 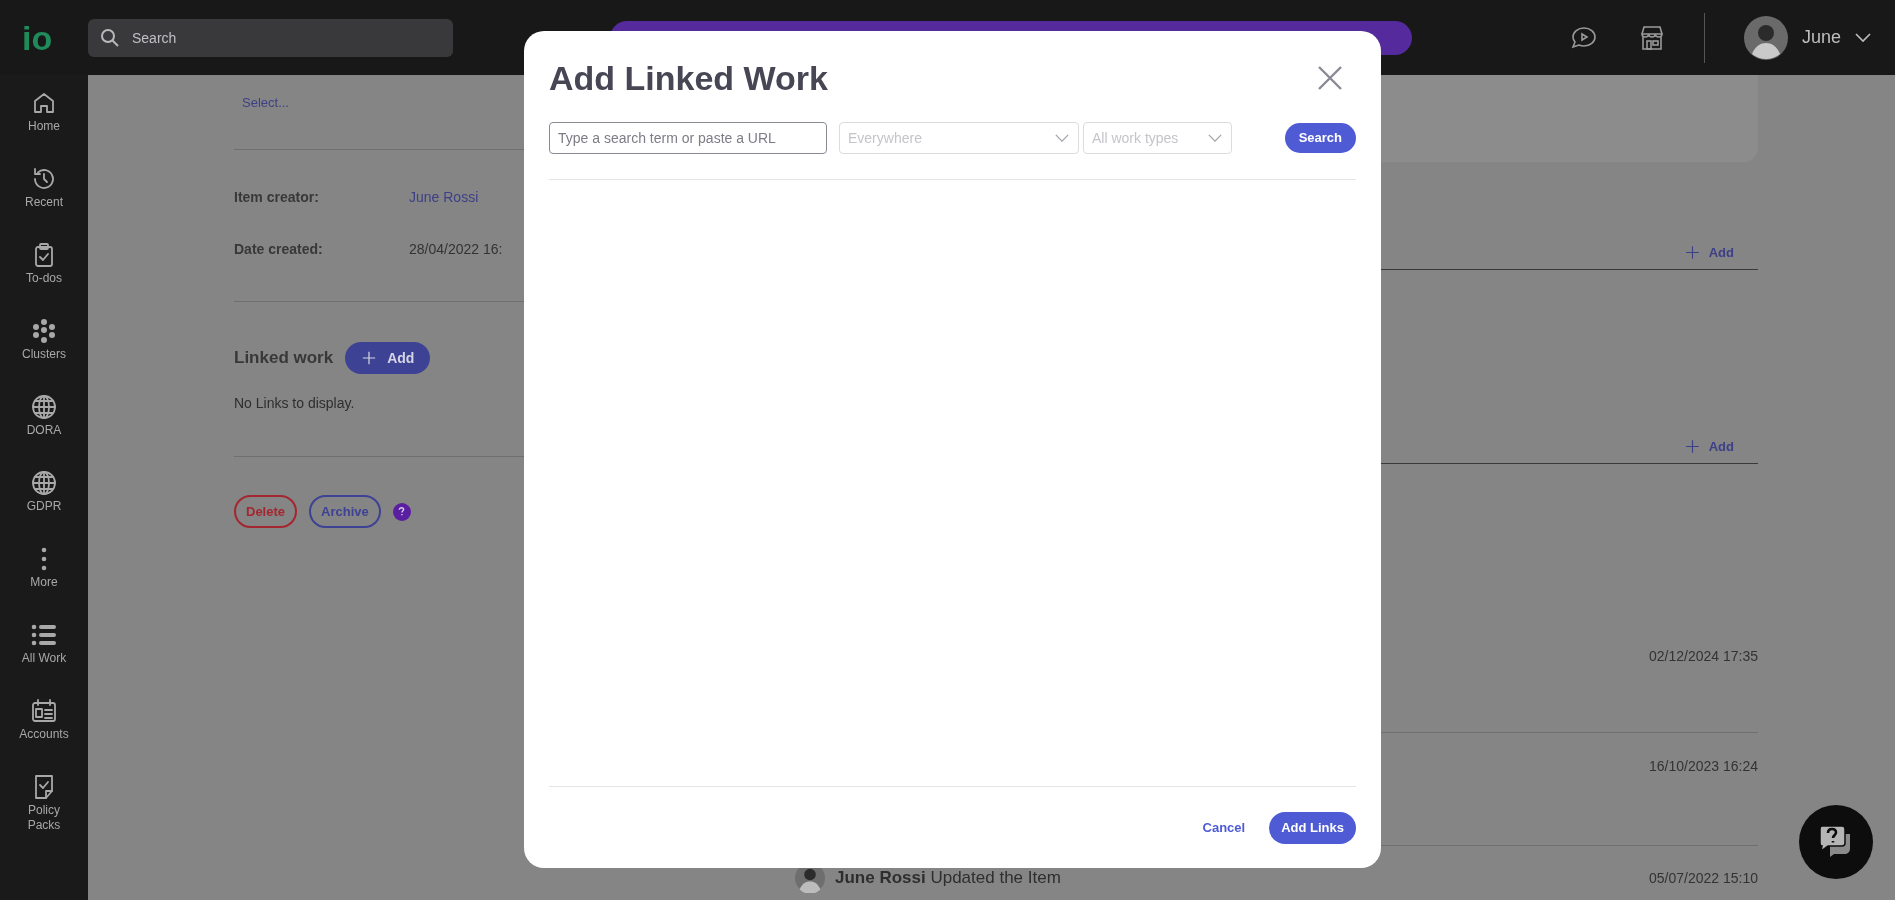 What do you see at coordinates (1863, 37) in the screenshot?
I see `chevron-down-icon` at bounding box center [1863, 37].